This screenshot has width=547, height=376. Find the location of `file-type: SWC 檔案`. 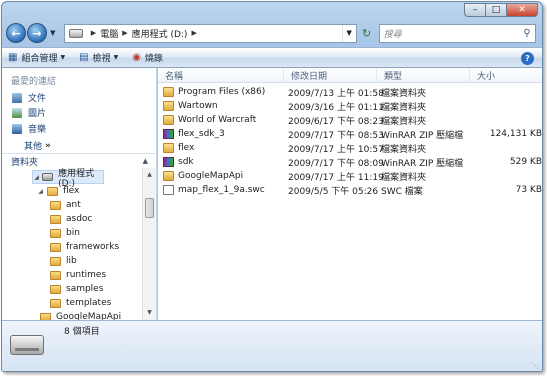

file-type: SWC 檔案 is located at coordinates (402, 191).